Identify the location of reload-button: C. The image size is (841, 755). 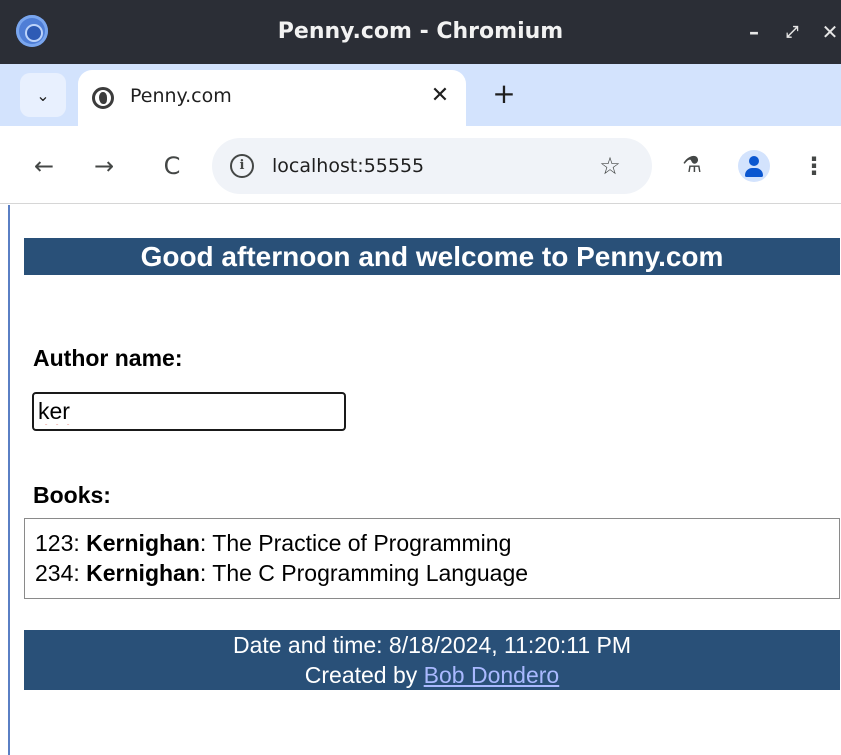
(172, 166).